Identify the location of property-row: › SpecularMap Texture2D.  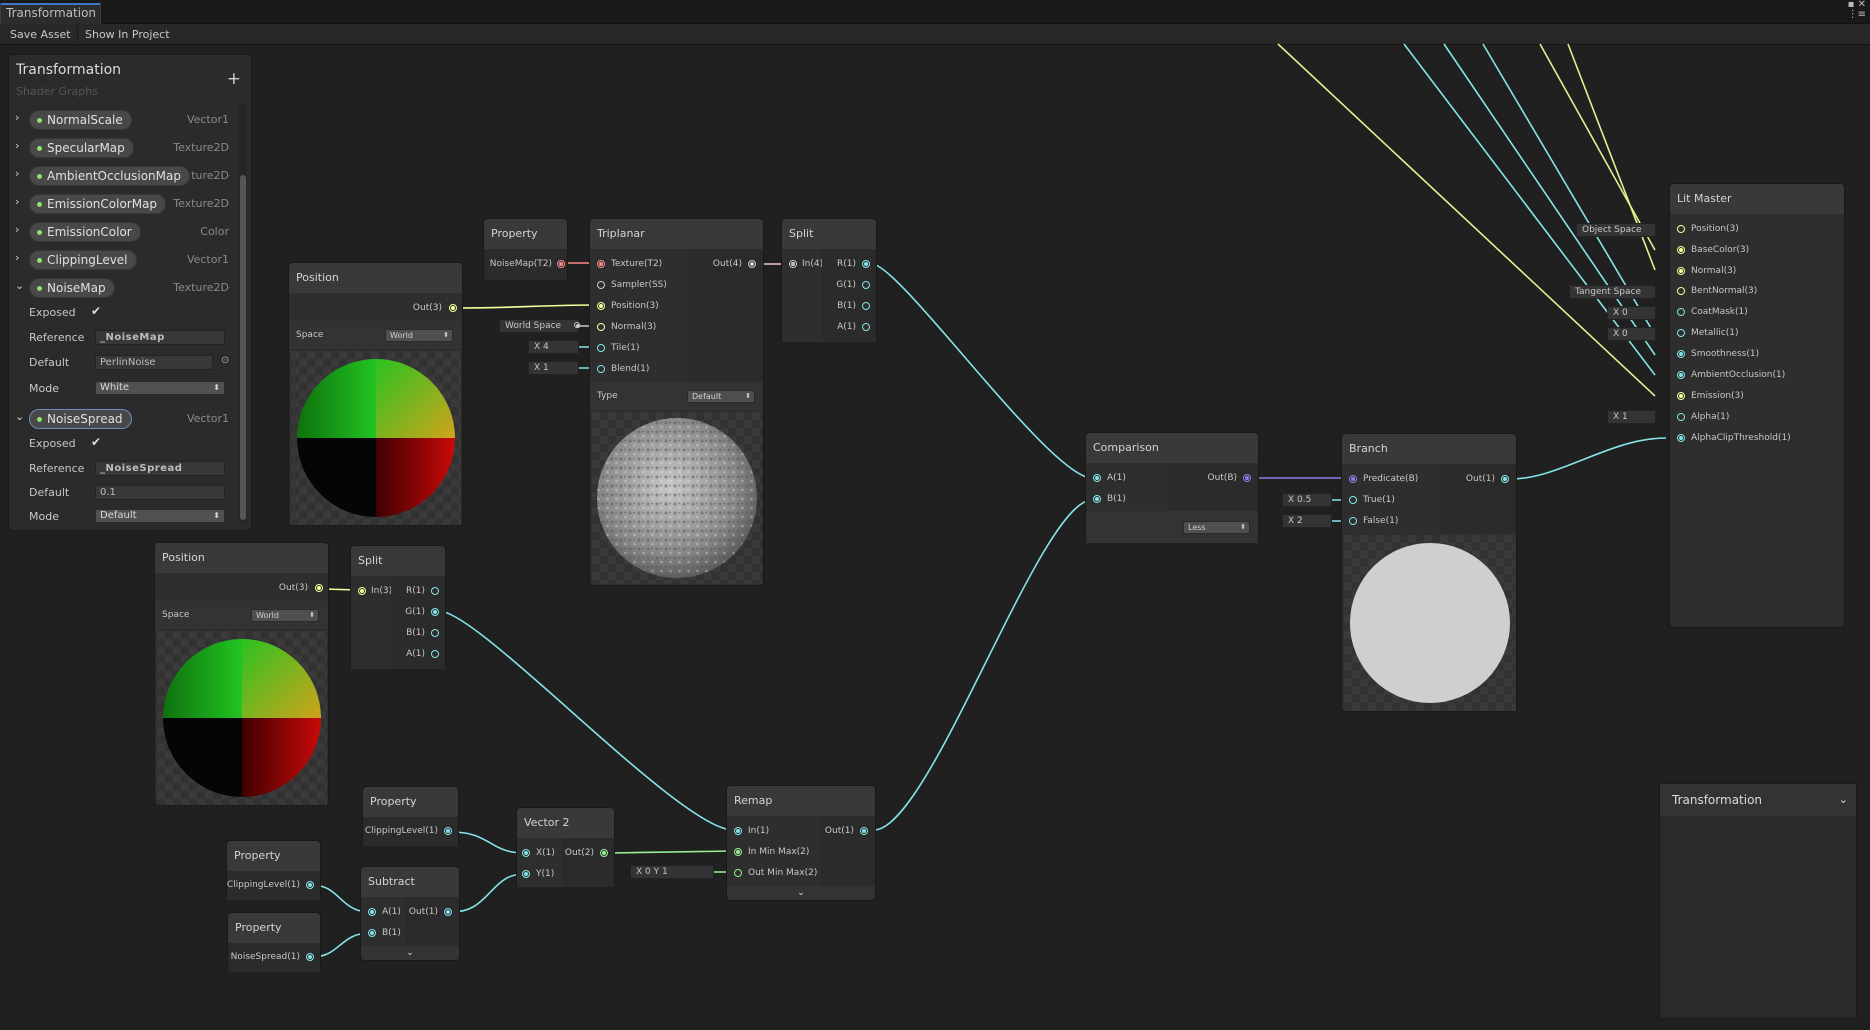
(125, 148).